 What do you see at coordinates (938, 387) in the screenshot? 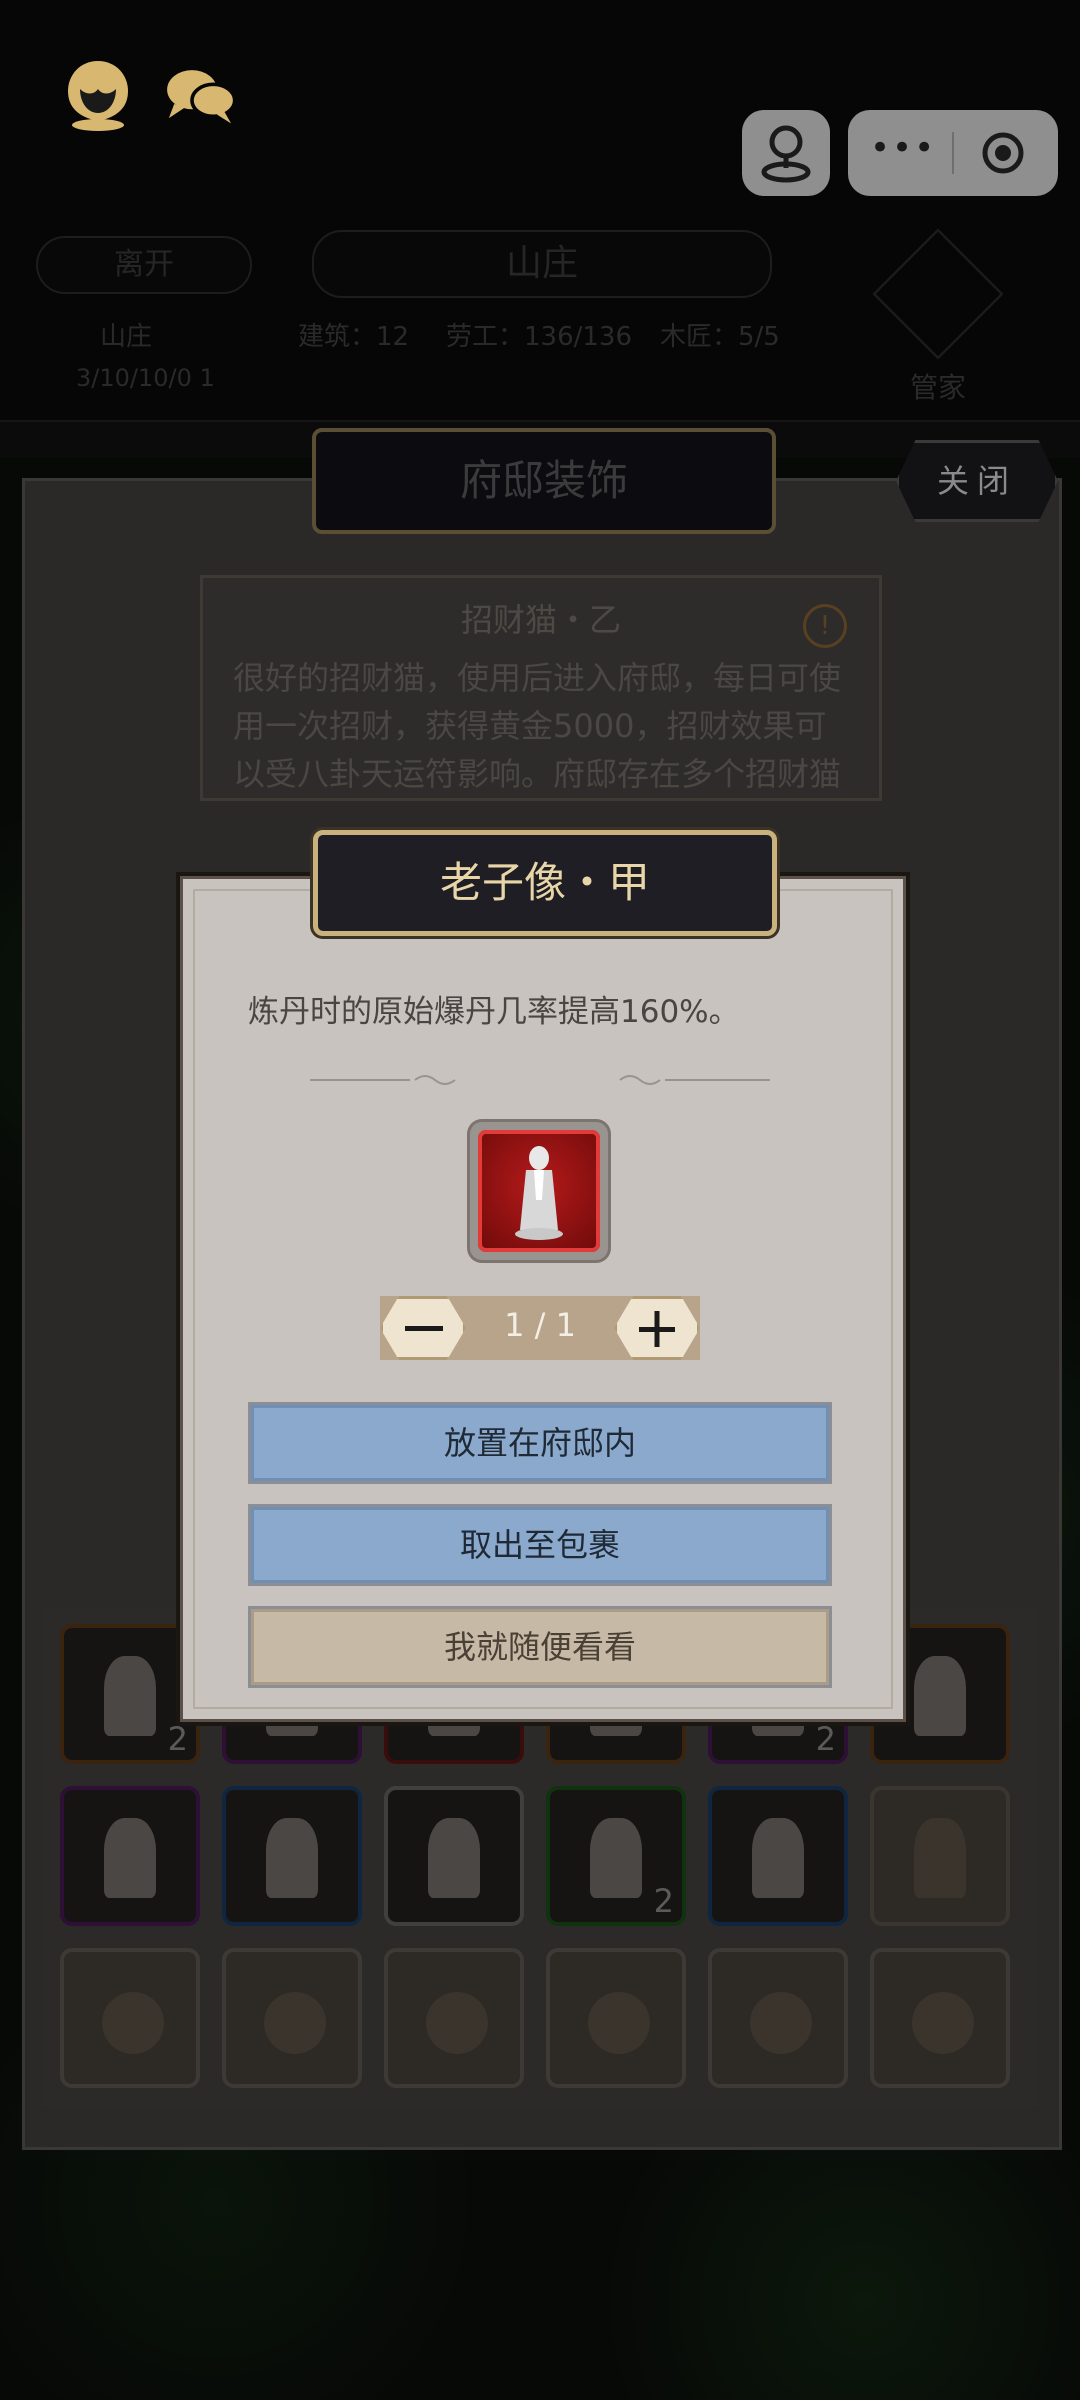
I see `steward-label: 管家` at bounding box center [938, 387].